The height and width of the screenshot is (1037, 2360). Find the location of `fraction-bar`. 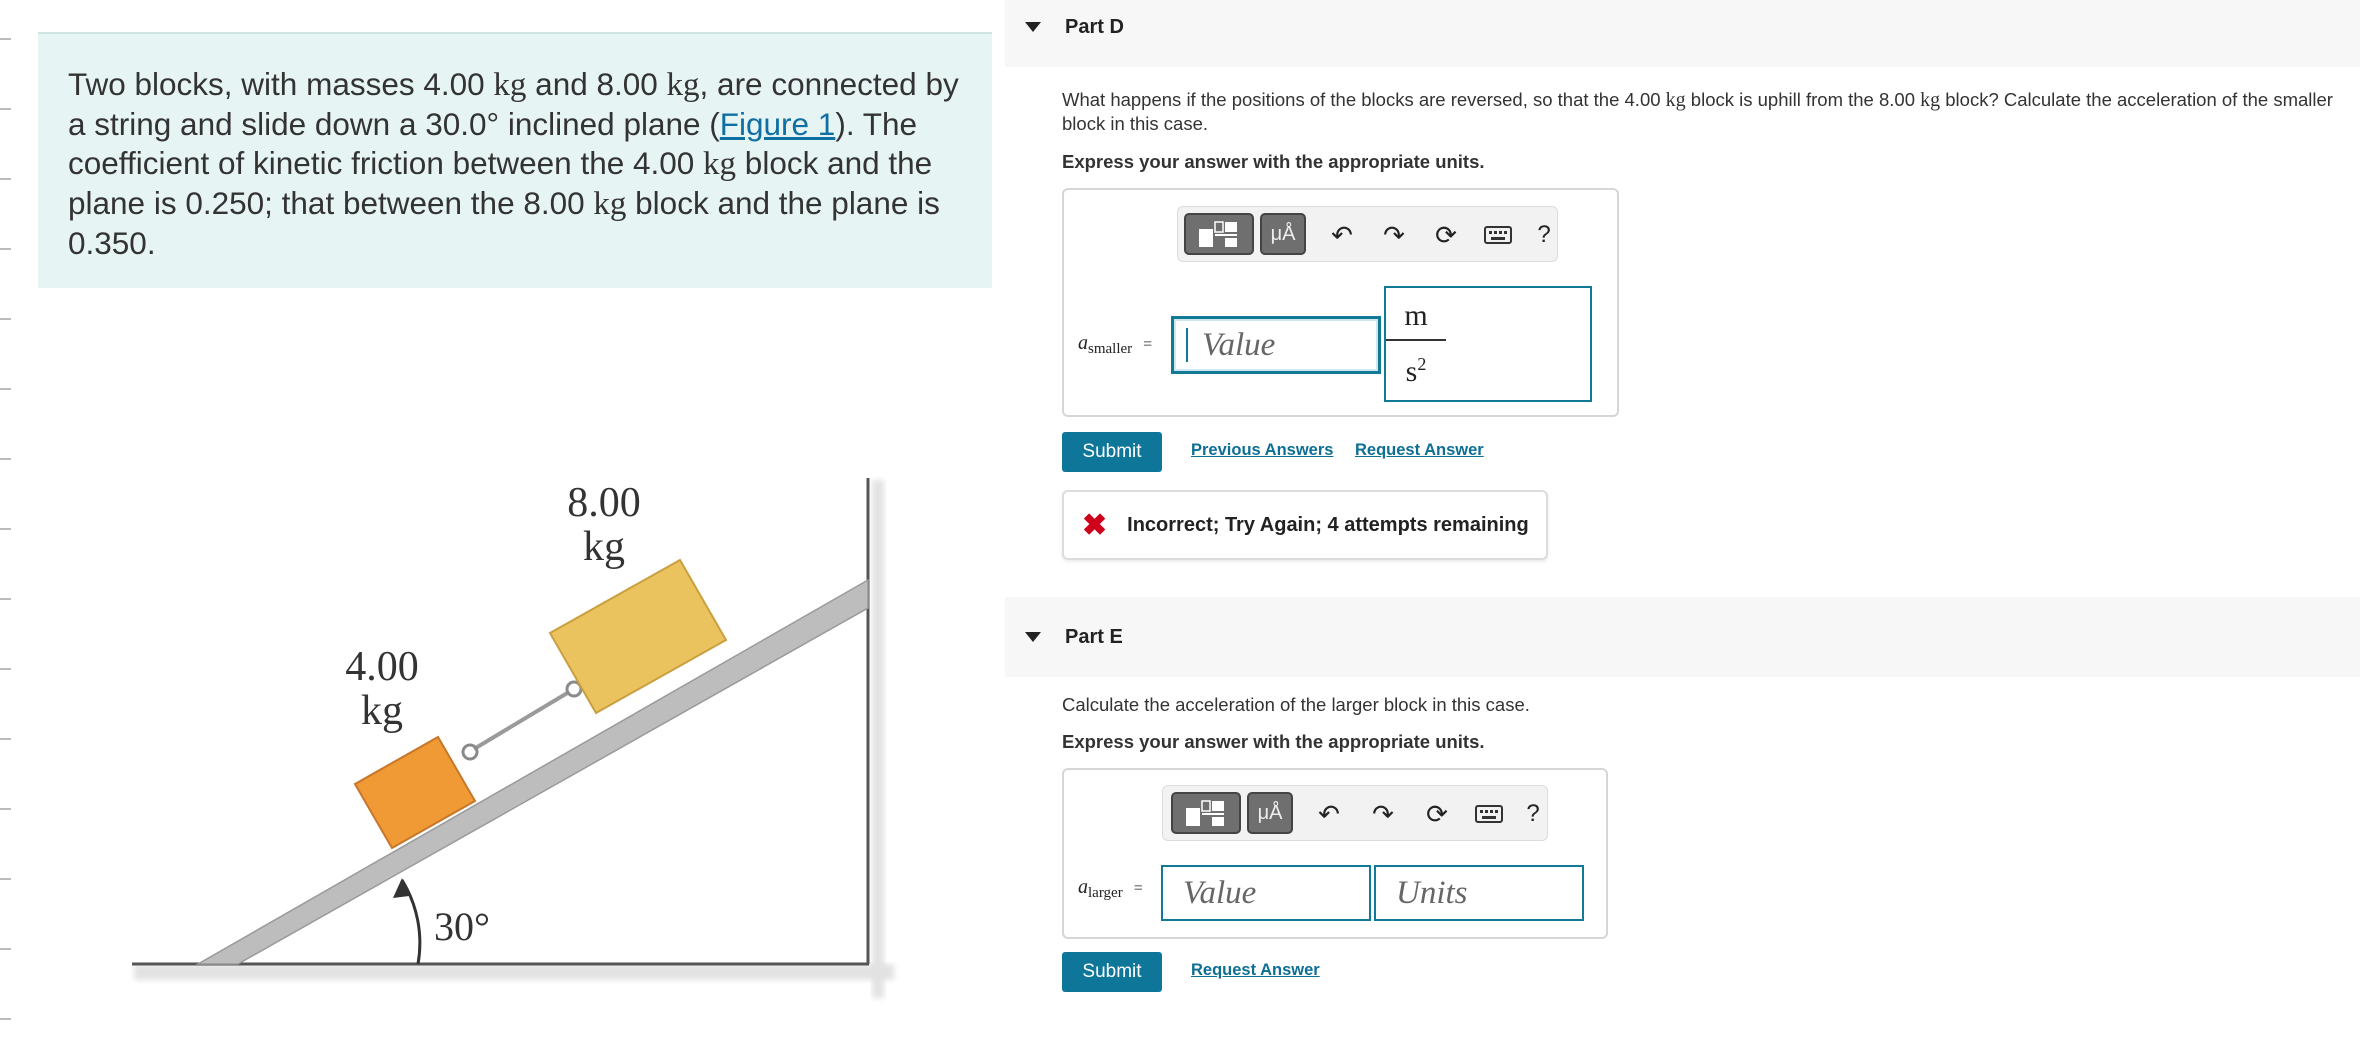

fraction-bar is located at coordinates (1416, 340).